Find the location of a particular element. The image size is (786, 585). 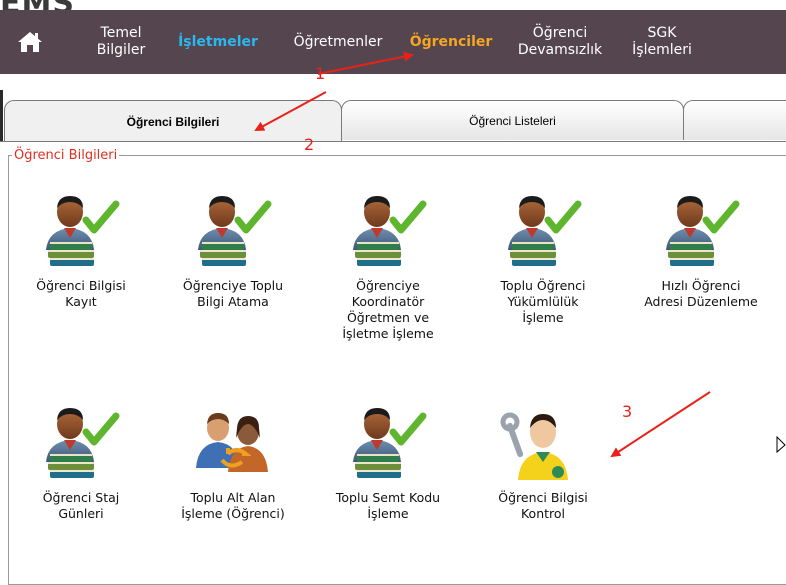

tab-ogrenci-bilgileri: Öğrenci Bilgileri is located at coordinates (173, 121).